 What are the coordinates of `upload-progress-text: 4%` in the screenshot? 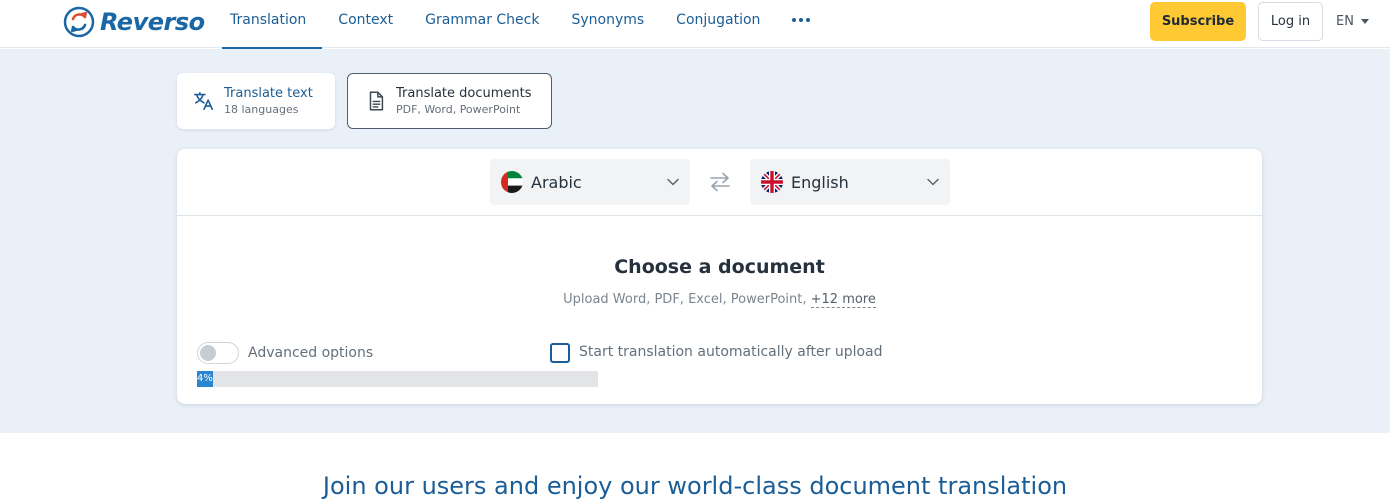 It's located at (205, 378).